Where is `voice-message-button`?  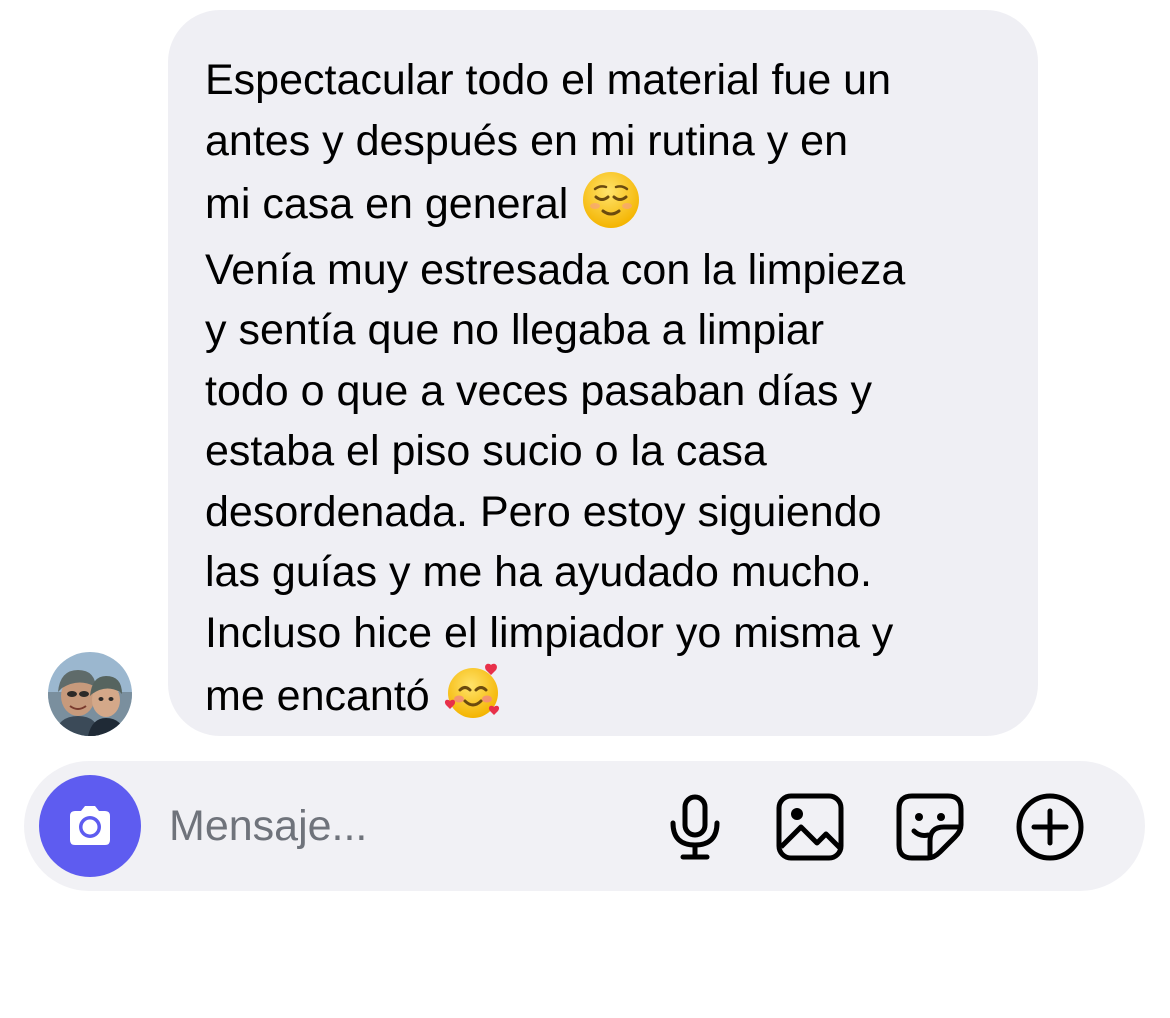
voice-message-button is located at coordinates (695, 827).